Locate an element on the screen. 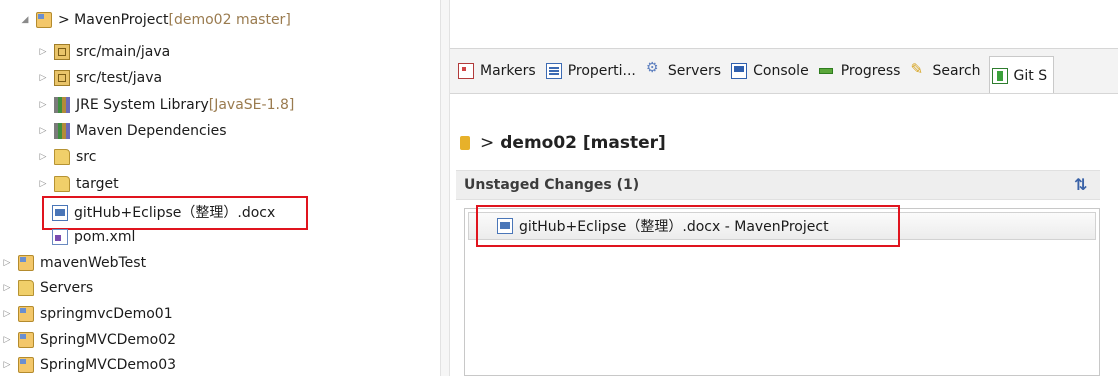 This screenshot has height=376, width=1118. tab-label: Markers is located at coordinates (508, 71).